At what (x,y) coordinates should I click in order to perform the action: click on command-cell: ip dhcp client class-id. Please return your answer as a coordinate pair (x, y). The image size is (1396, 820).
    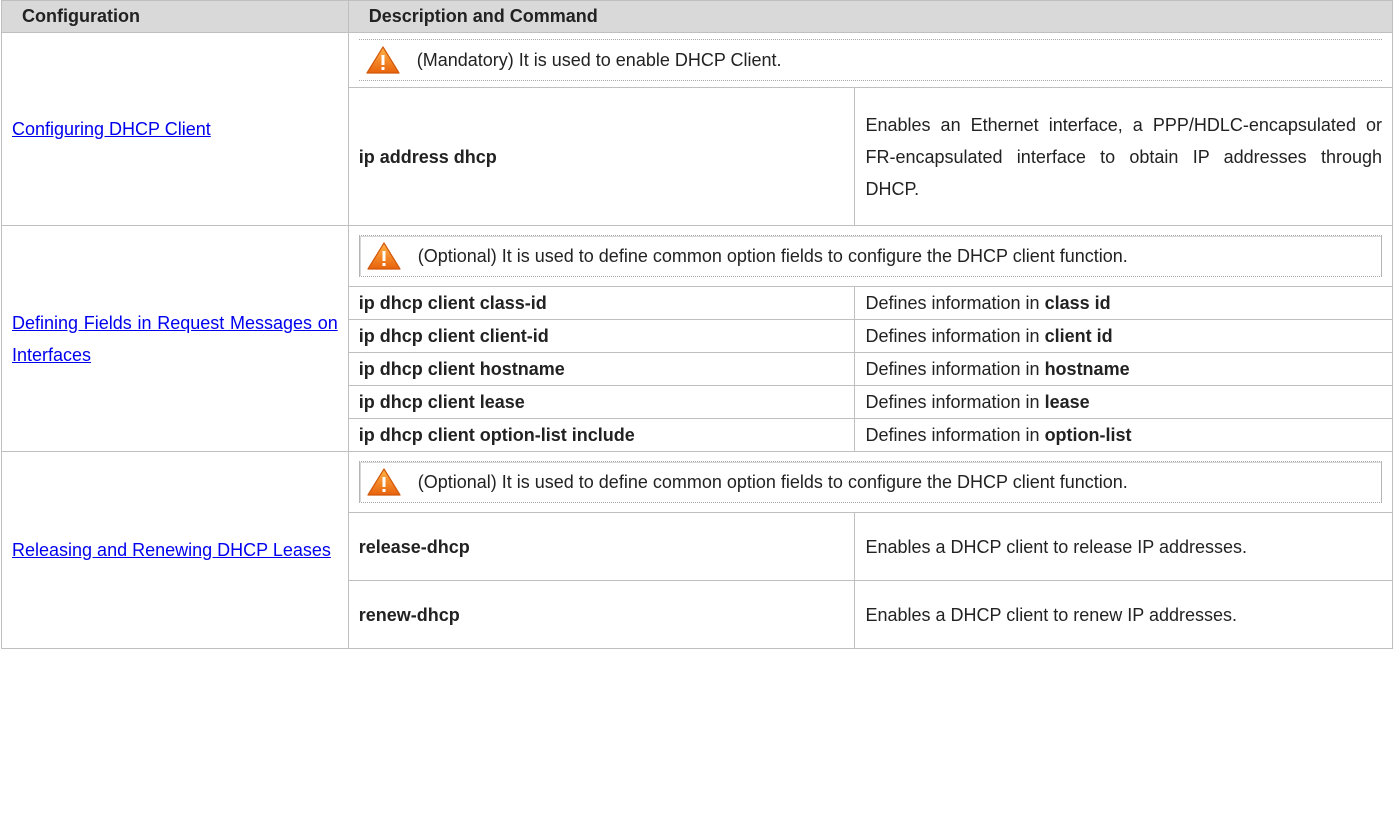
    Looking at the image, I should click on (601, 303).